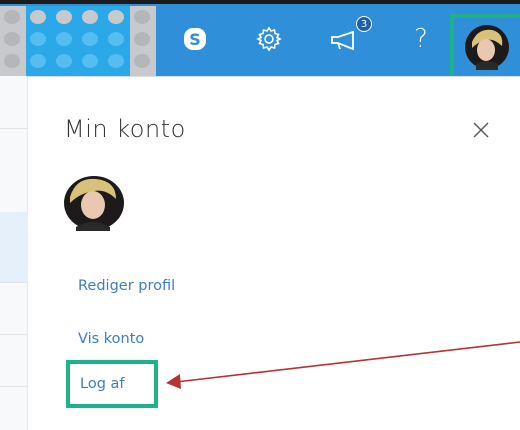 This screenshot has height=430, width=520. Describe the element at coordinates (14, 253) in the screenshot. I see `background-list-strip` at that location.